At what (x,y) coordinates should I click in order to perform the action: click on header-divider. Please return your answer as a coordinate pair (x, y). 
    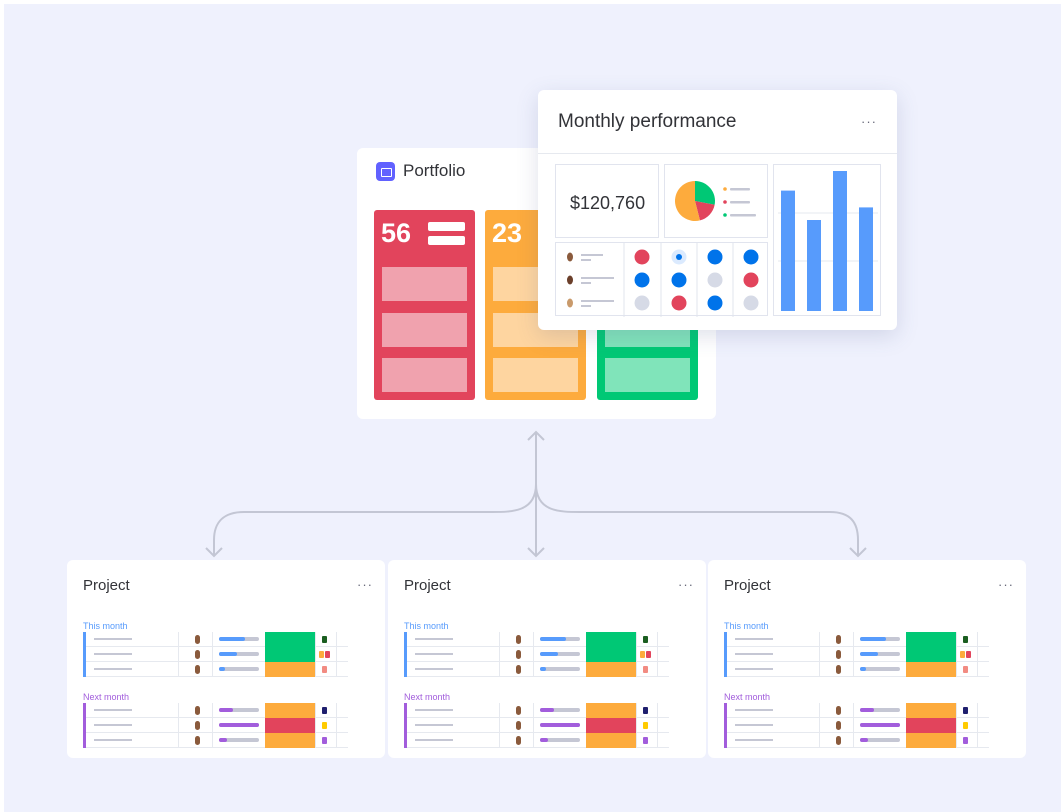
    Looking at the image, I should click on (717, 153).